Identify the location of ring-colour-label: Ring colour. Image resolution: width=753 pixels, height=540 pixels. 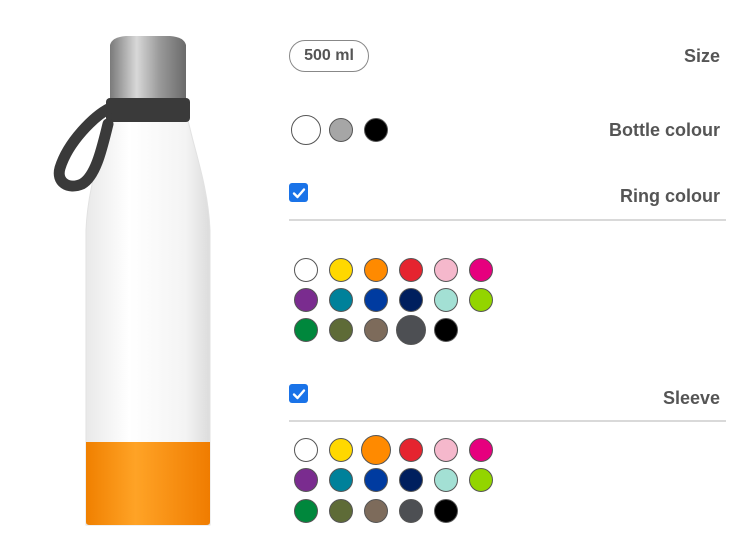
(670, 196).